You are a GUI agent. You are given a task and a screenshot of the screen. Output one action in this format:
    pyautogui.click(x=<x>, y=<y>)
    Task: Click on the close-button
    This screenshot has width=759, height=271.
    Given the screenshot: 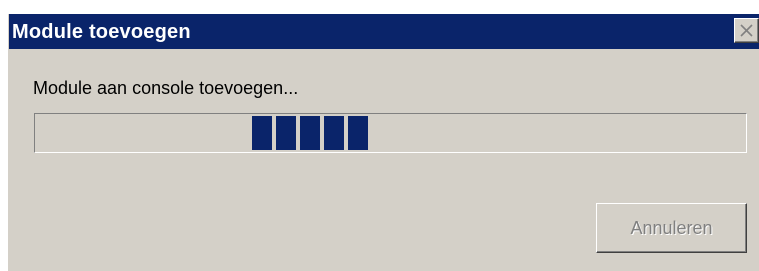 What is the action you would take?
    pyautogui.click(x=746, y=30)
    